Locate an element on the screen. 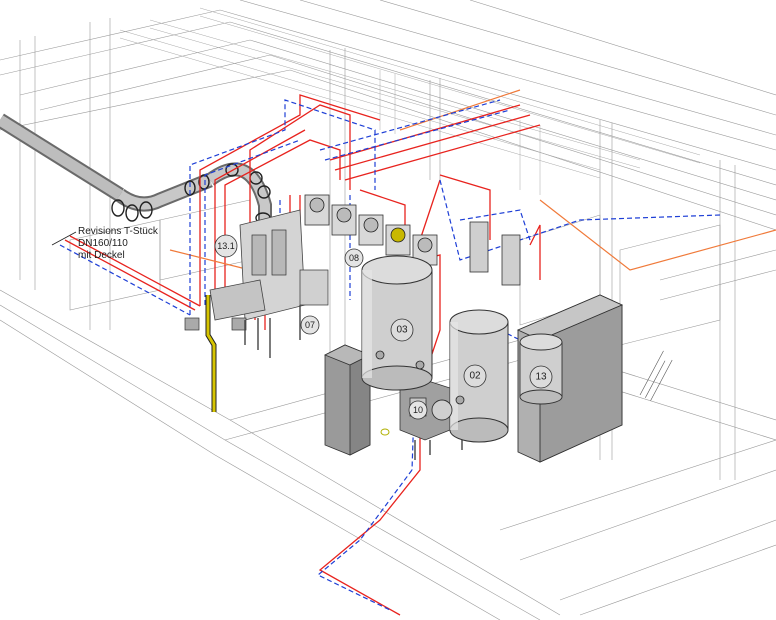  svg-text: 13 is located at coordinates (541, 377).